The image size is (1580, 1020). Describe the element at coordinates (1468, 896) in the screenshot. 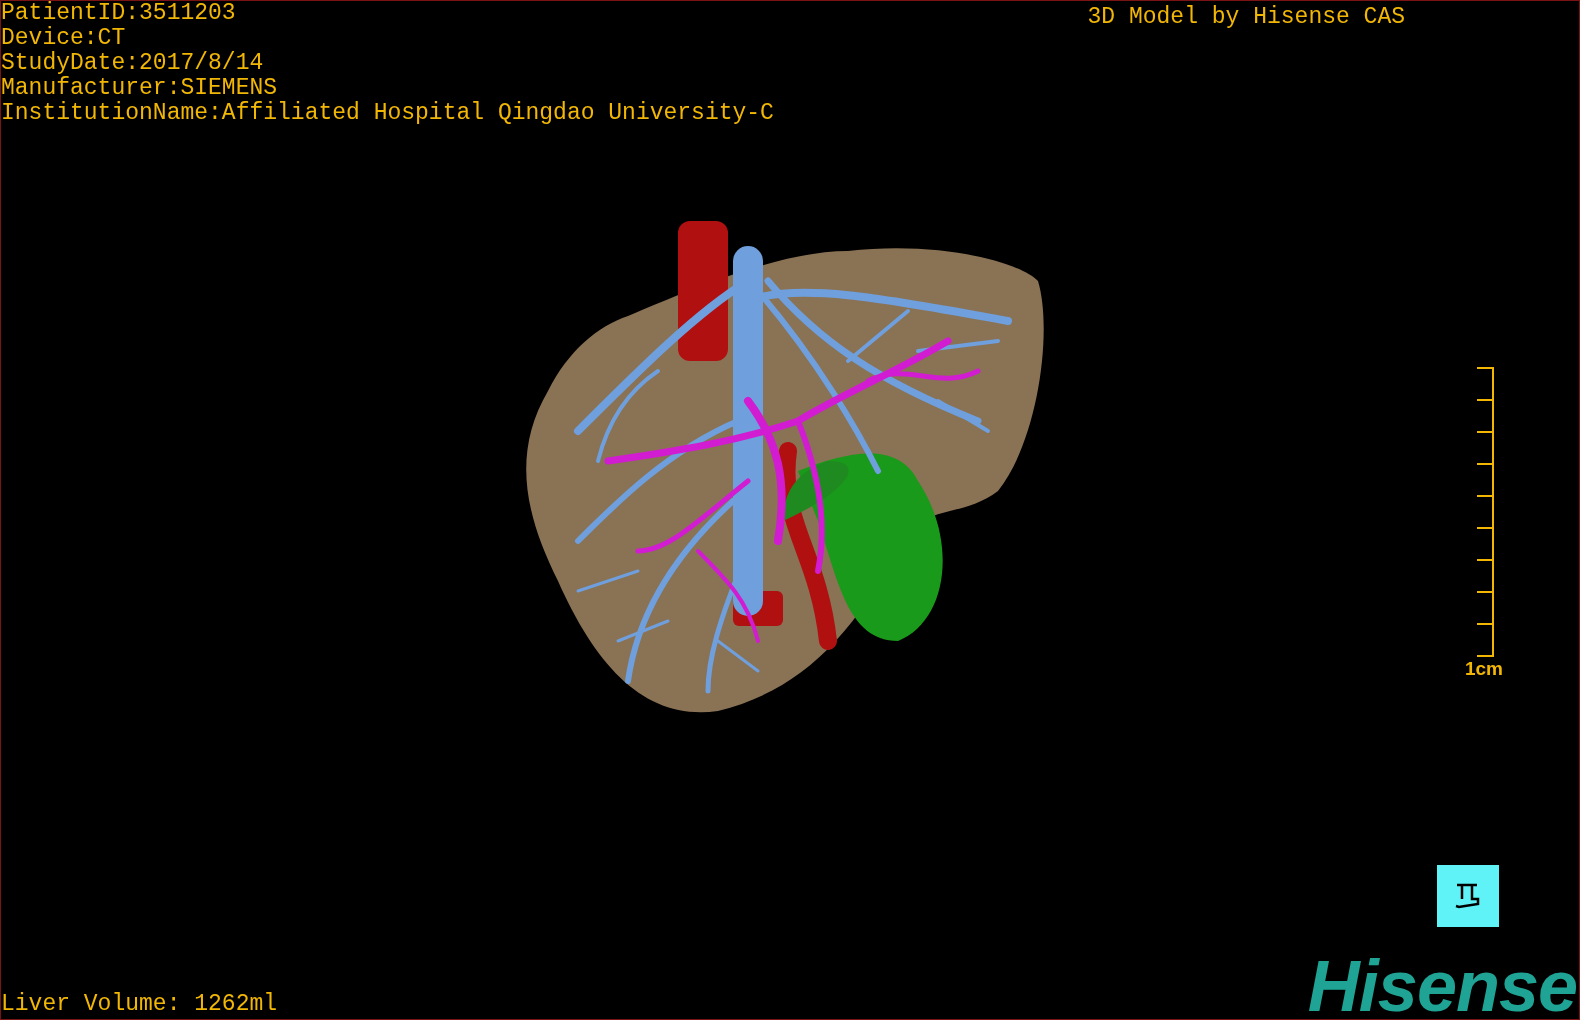

I see `orientation-button` at that location.